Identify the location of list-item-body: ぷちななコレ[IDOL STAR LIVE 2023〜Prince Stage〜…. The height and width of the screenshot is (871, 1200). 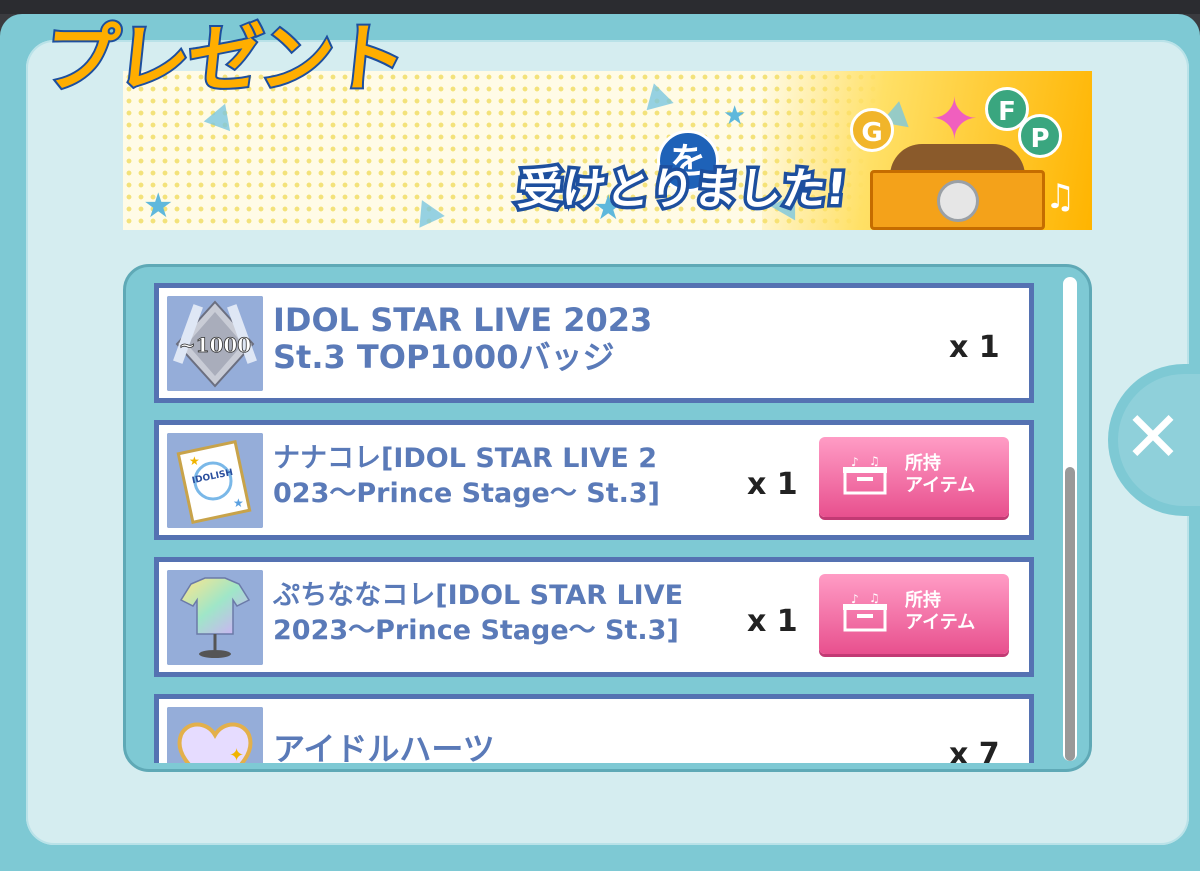
(594, 617).